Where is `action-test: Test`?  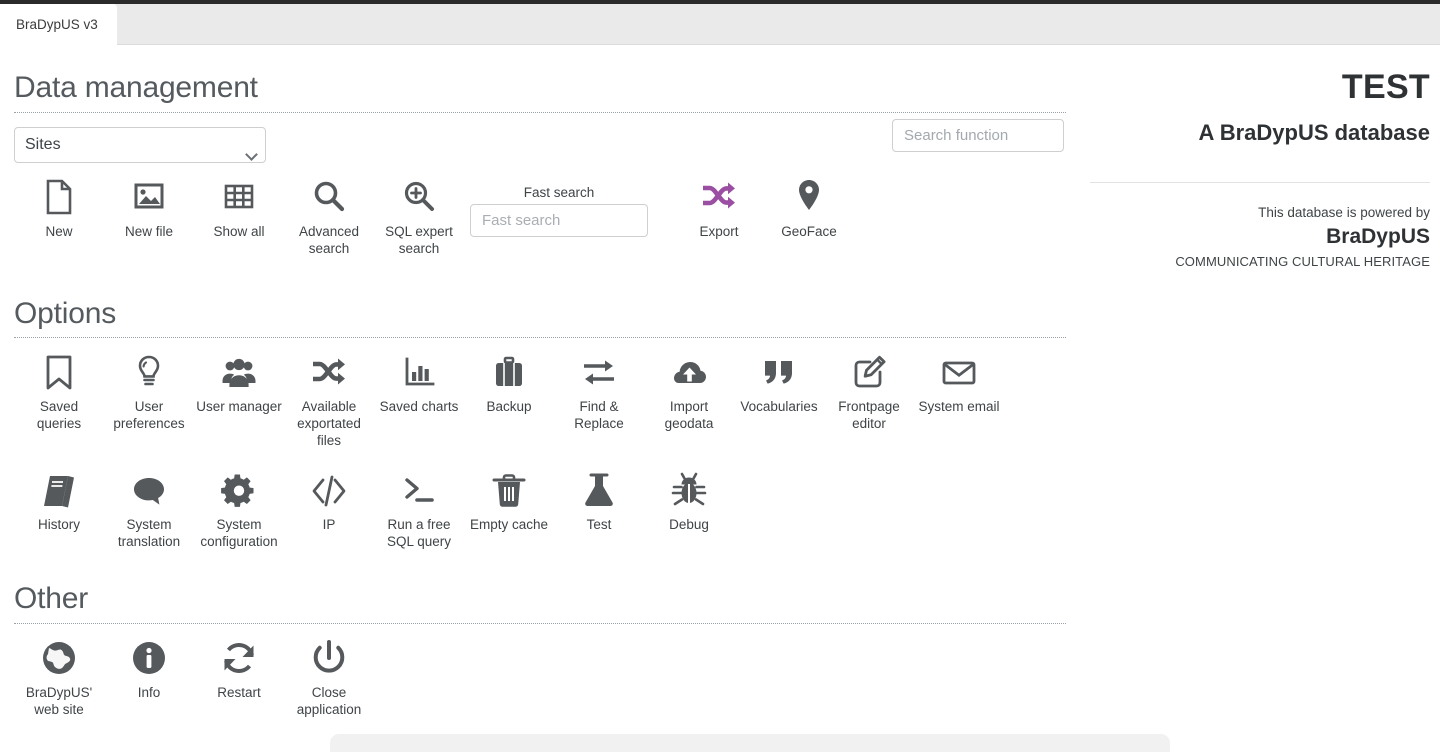 action-test: Test is located at coordinates (599, 500).